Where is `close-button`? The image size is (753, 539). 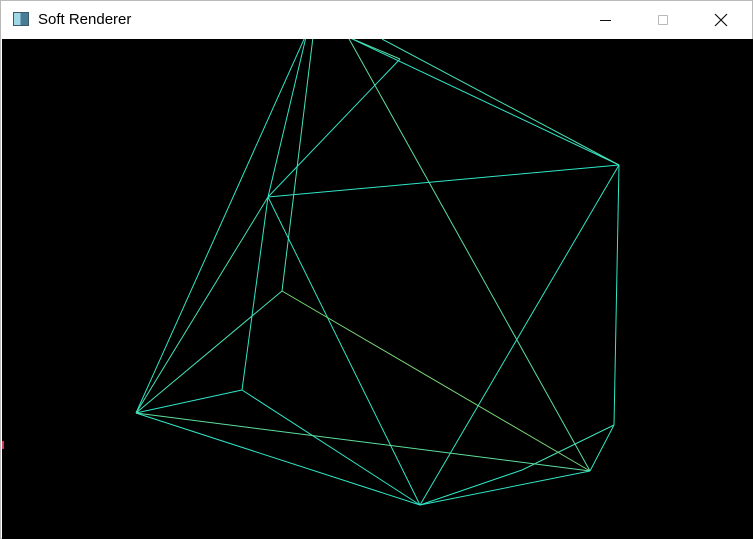 close-button is located at coordinates (721, 20).